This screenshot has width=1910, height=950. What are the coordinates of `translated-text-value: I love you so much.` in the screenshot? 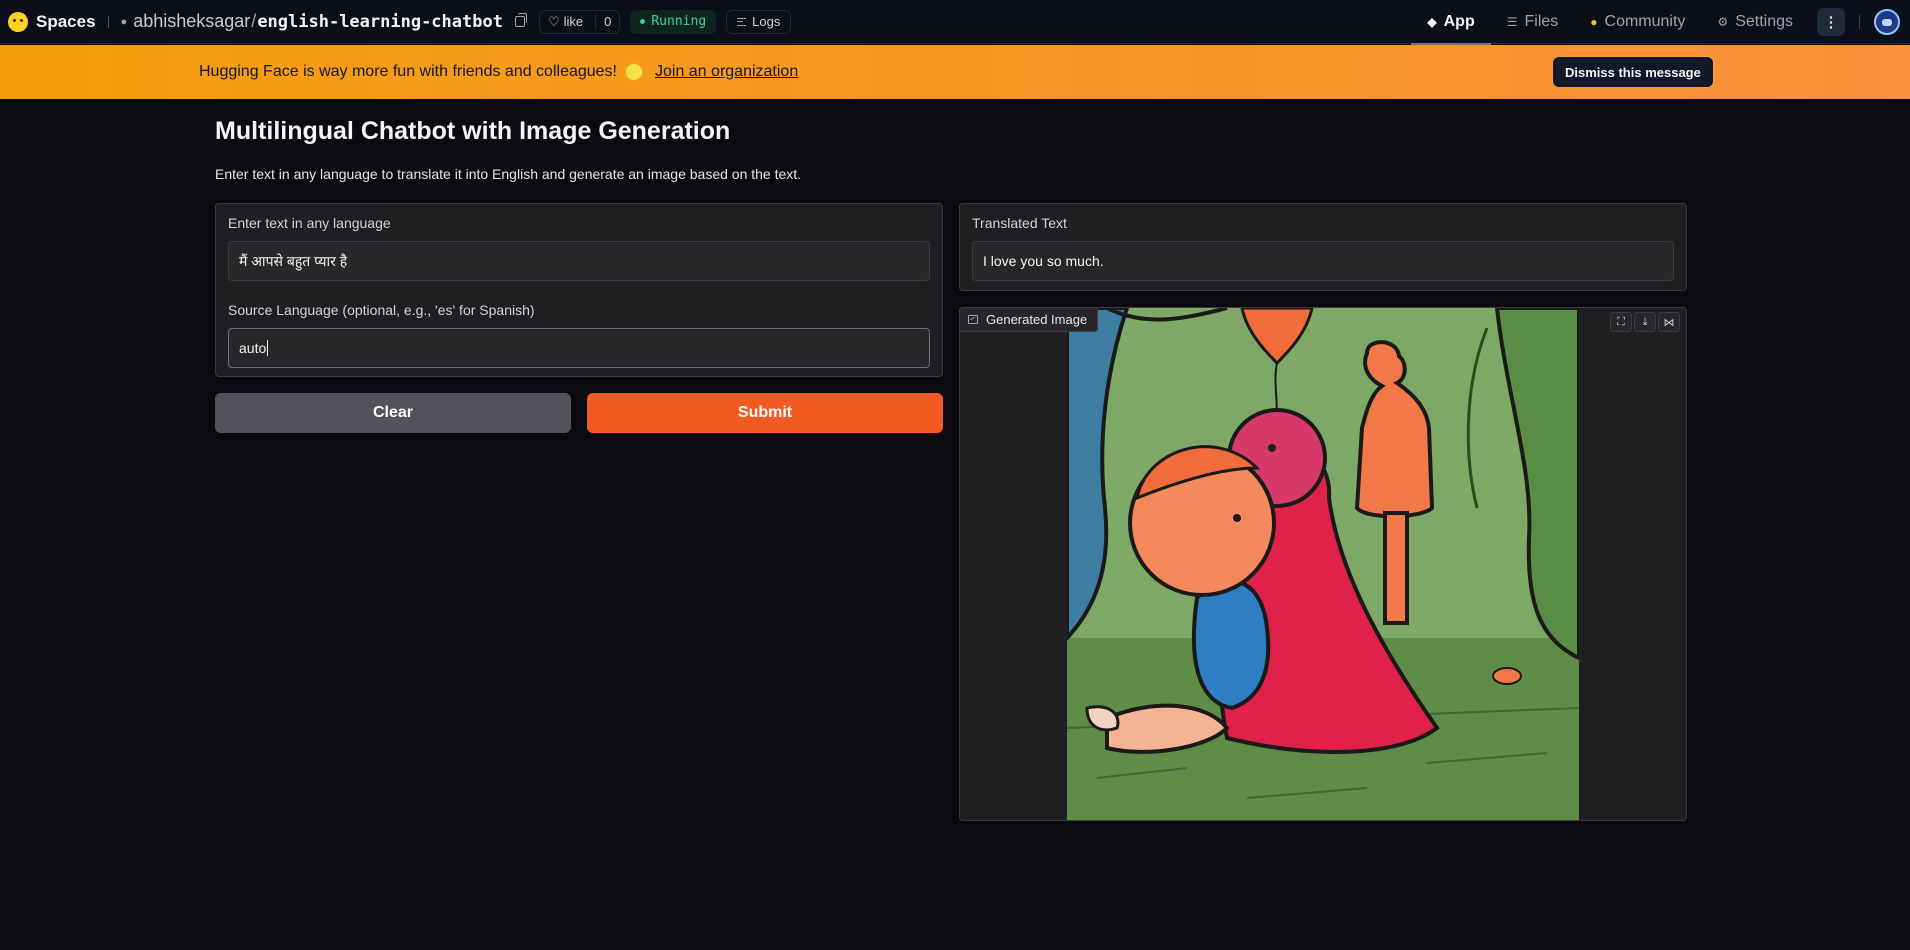 It's located at (1043, 261).